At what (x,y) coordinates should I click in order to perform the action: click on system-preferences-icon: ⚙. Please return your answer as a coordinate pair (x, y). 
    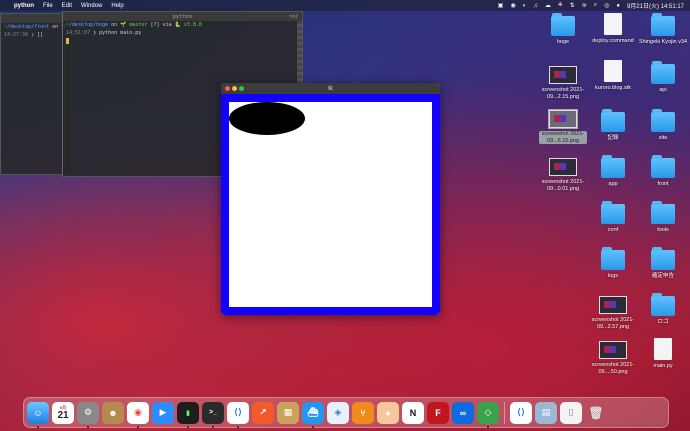
    Looking at the image, I should click on (88, 414).